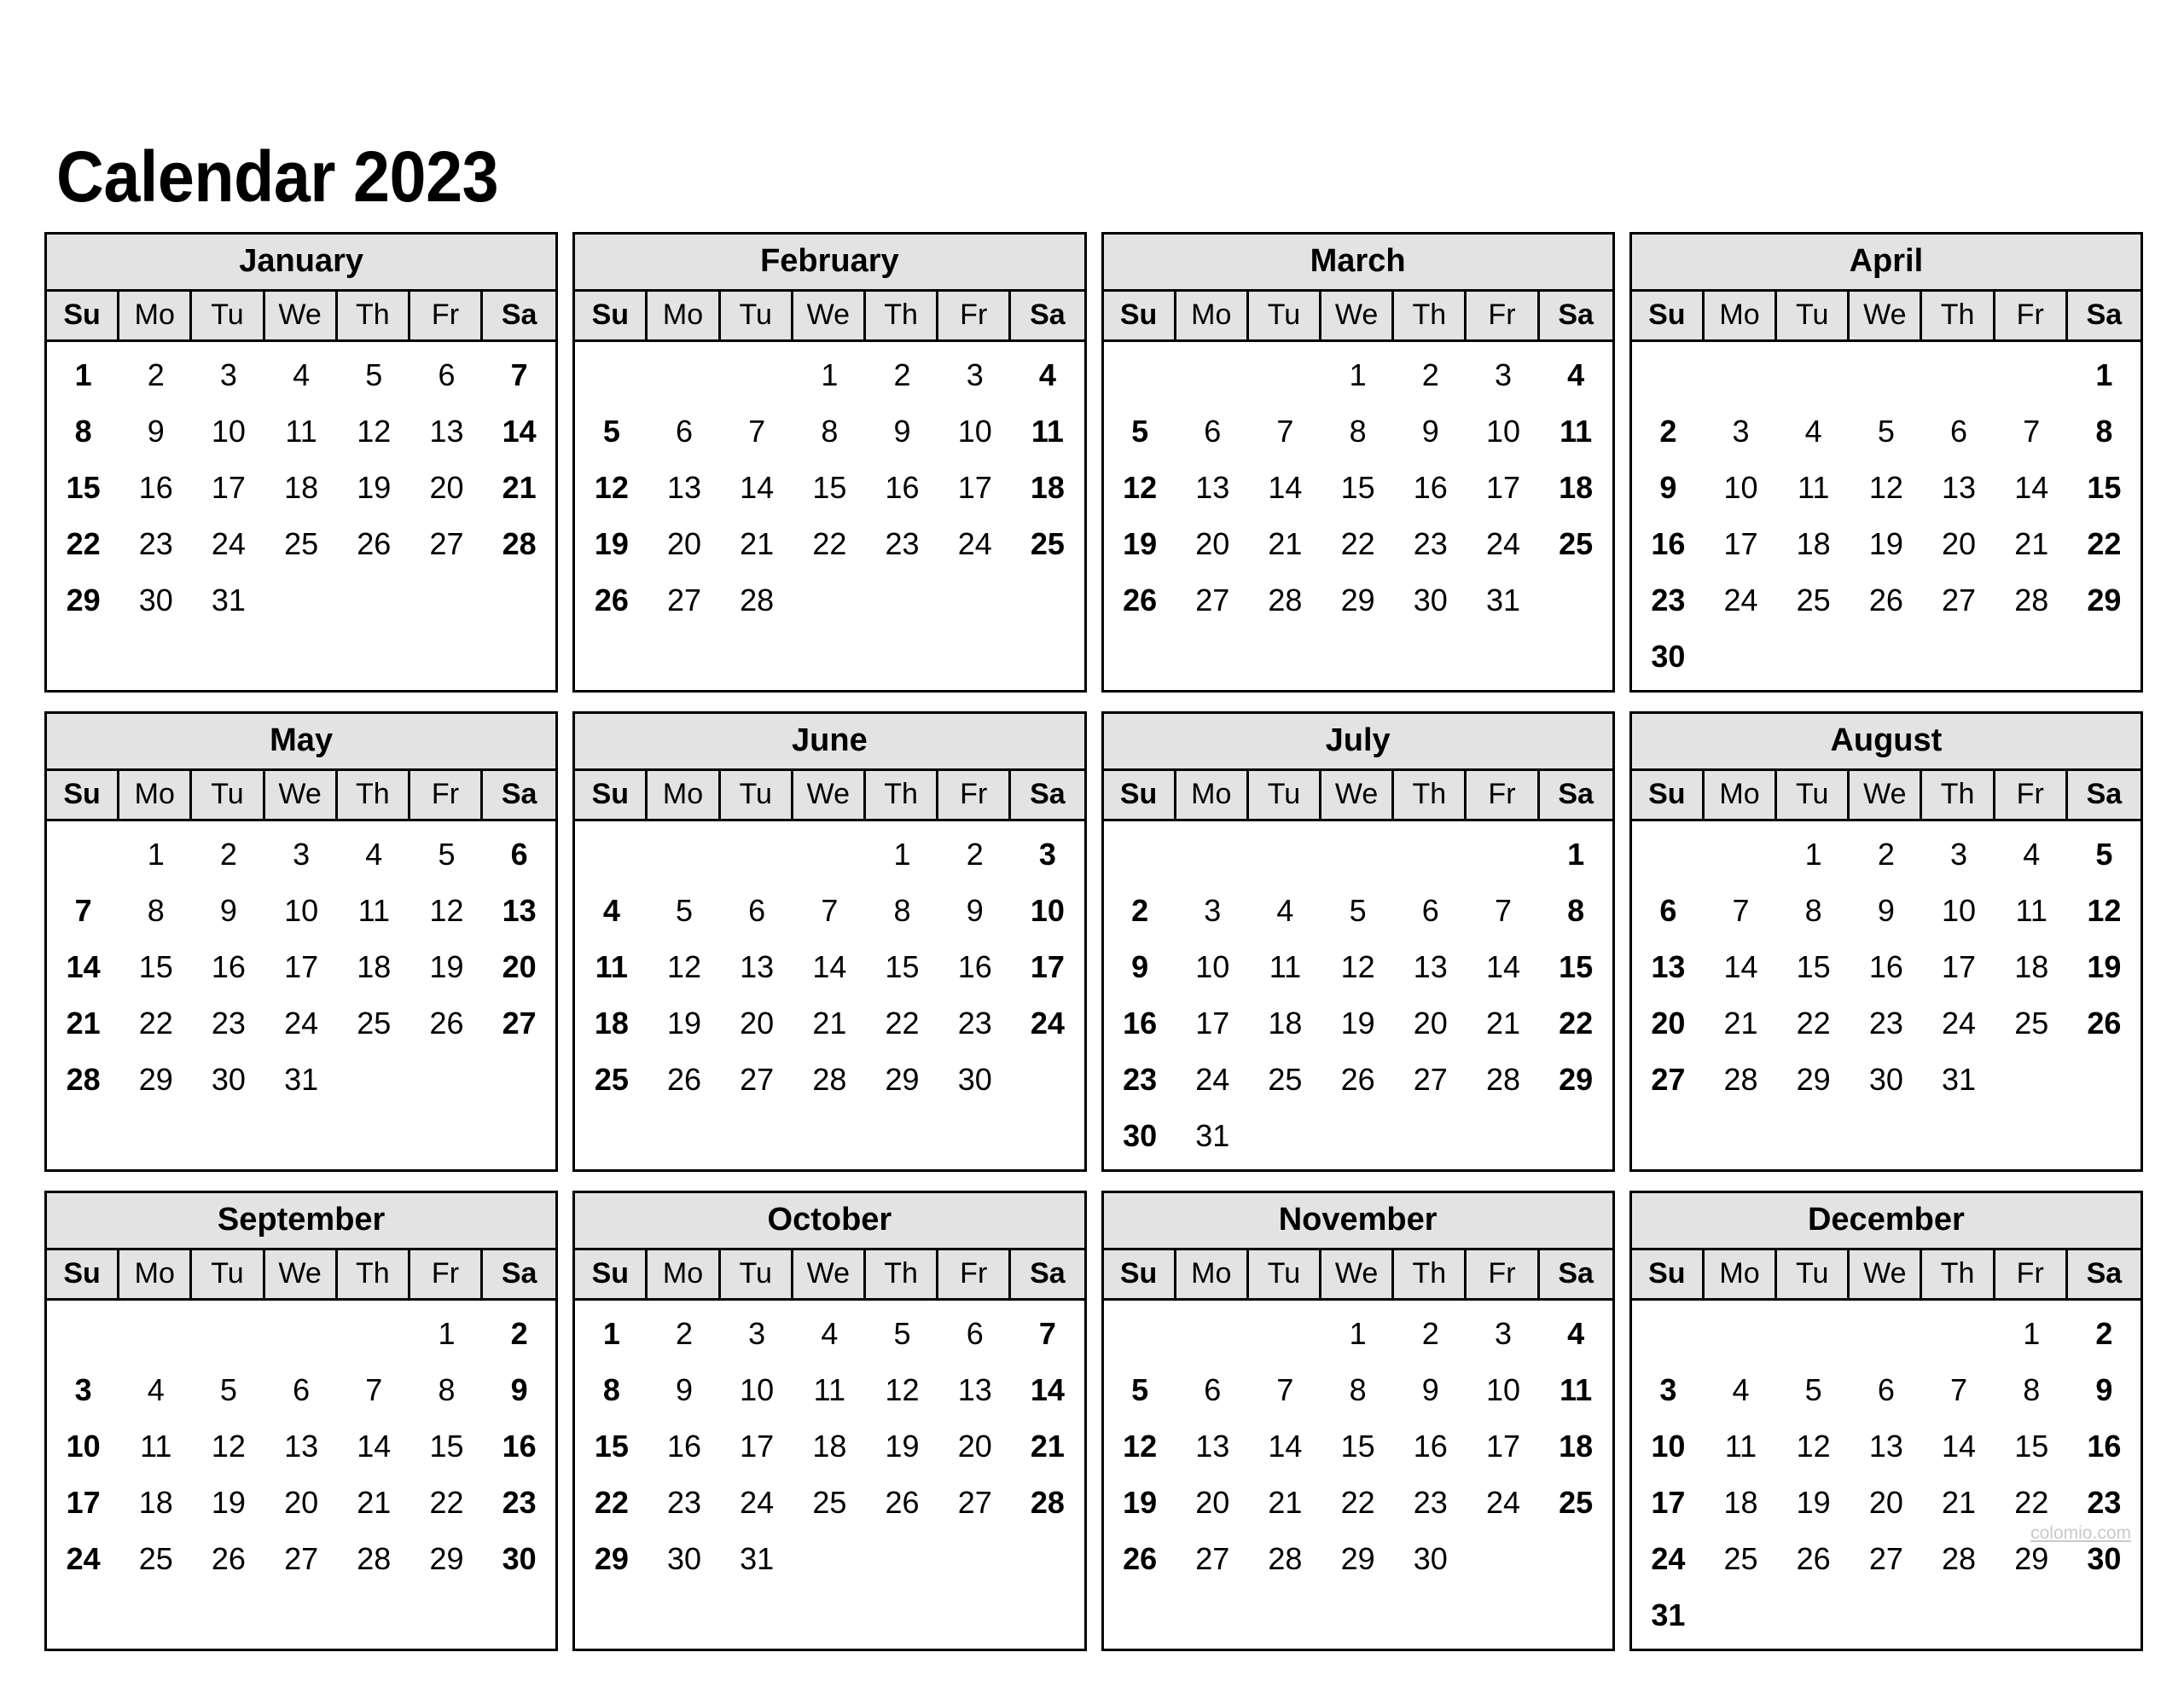 This screenshot has height=1687, width=2184. I want to click on day-cell: 18, so click(301, 488).